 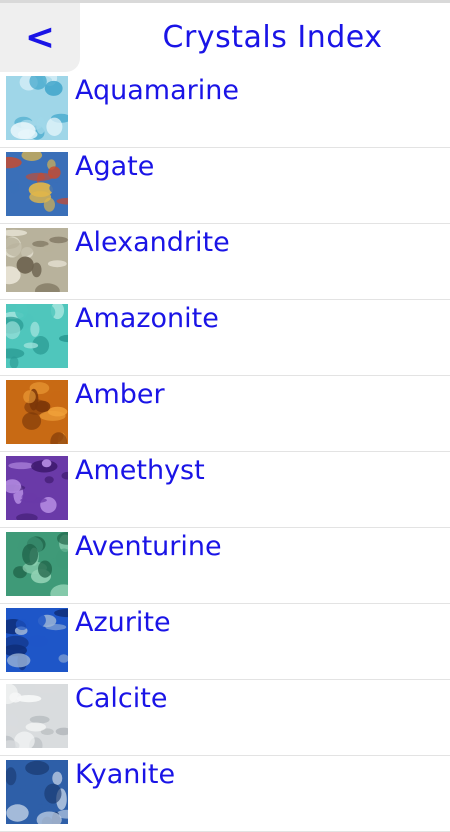 What do you see at coordinates (140, 470) in the screenshot?
I see `crystal-name: Amethyst` at bounding box center [140, 470].